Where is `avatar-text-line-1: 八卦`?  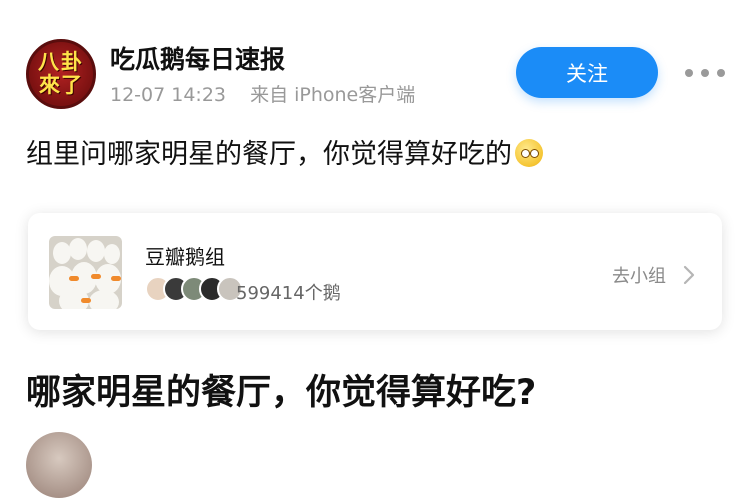
avatar-text-line-1: 八卦 is located at coordinates (61, 62).